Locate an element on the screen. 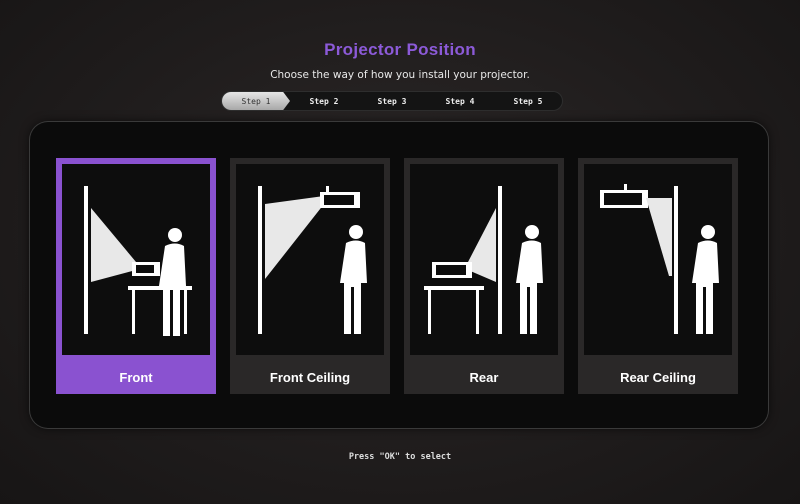 The width and height of the screenshot is (800, 504). front-projection-icon is located at coordinates (138, 261).